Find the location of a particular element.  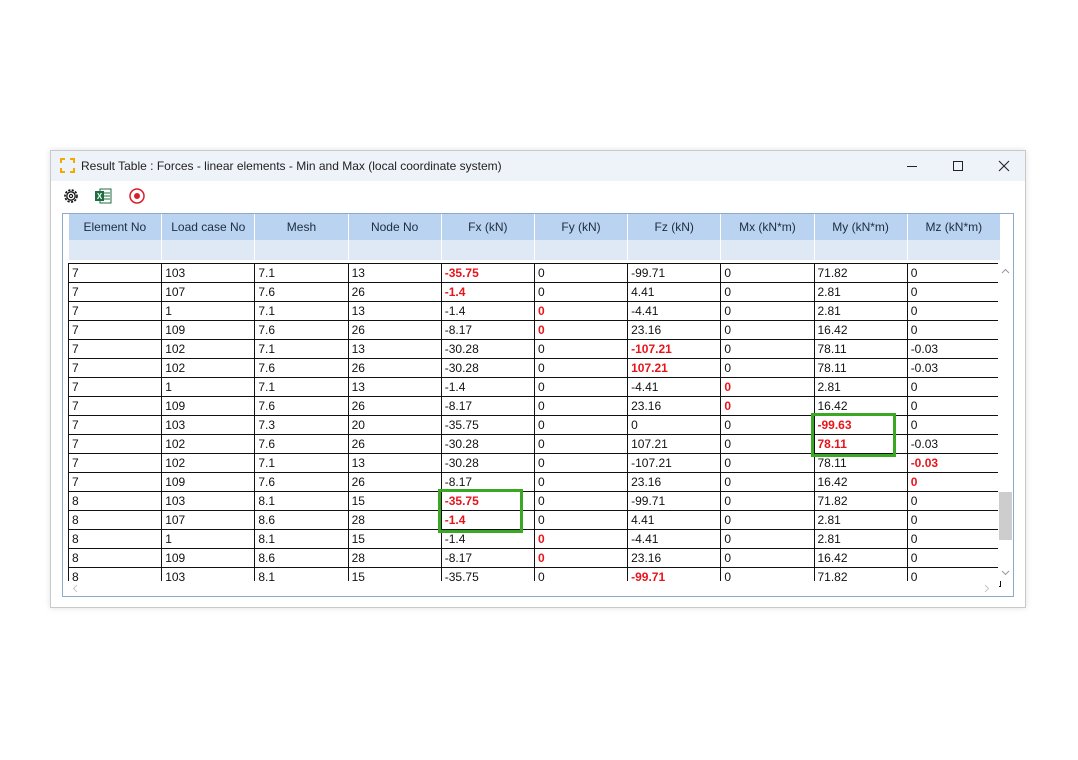

column-header: Mesh is located at coordinates (301, 227).